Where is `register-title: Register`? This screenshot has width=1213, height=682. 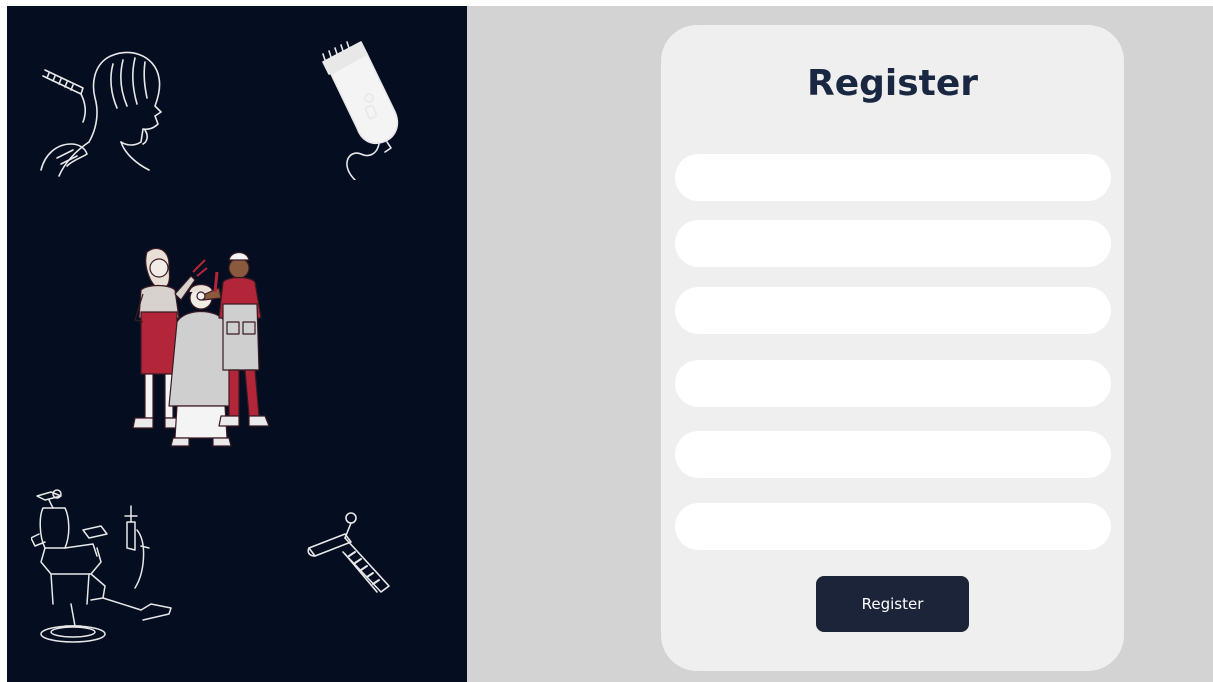 register-title: Register is located at coordinates (892, 83).